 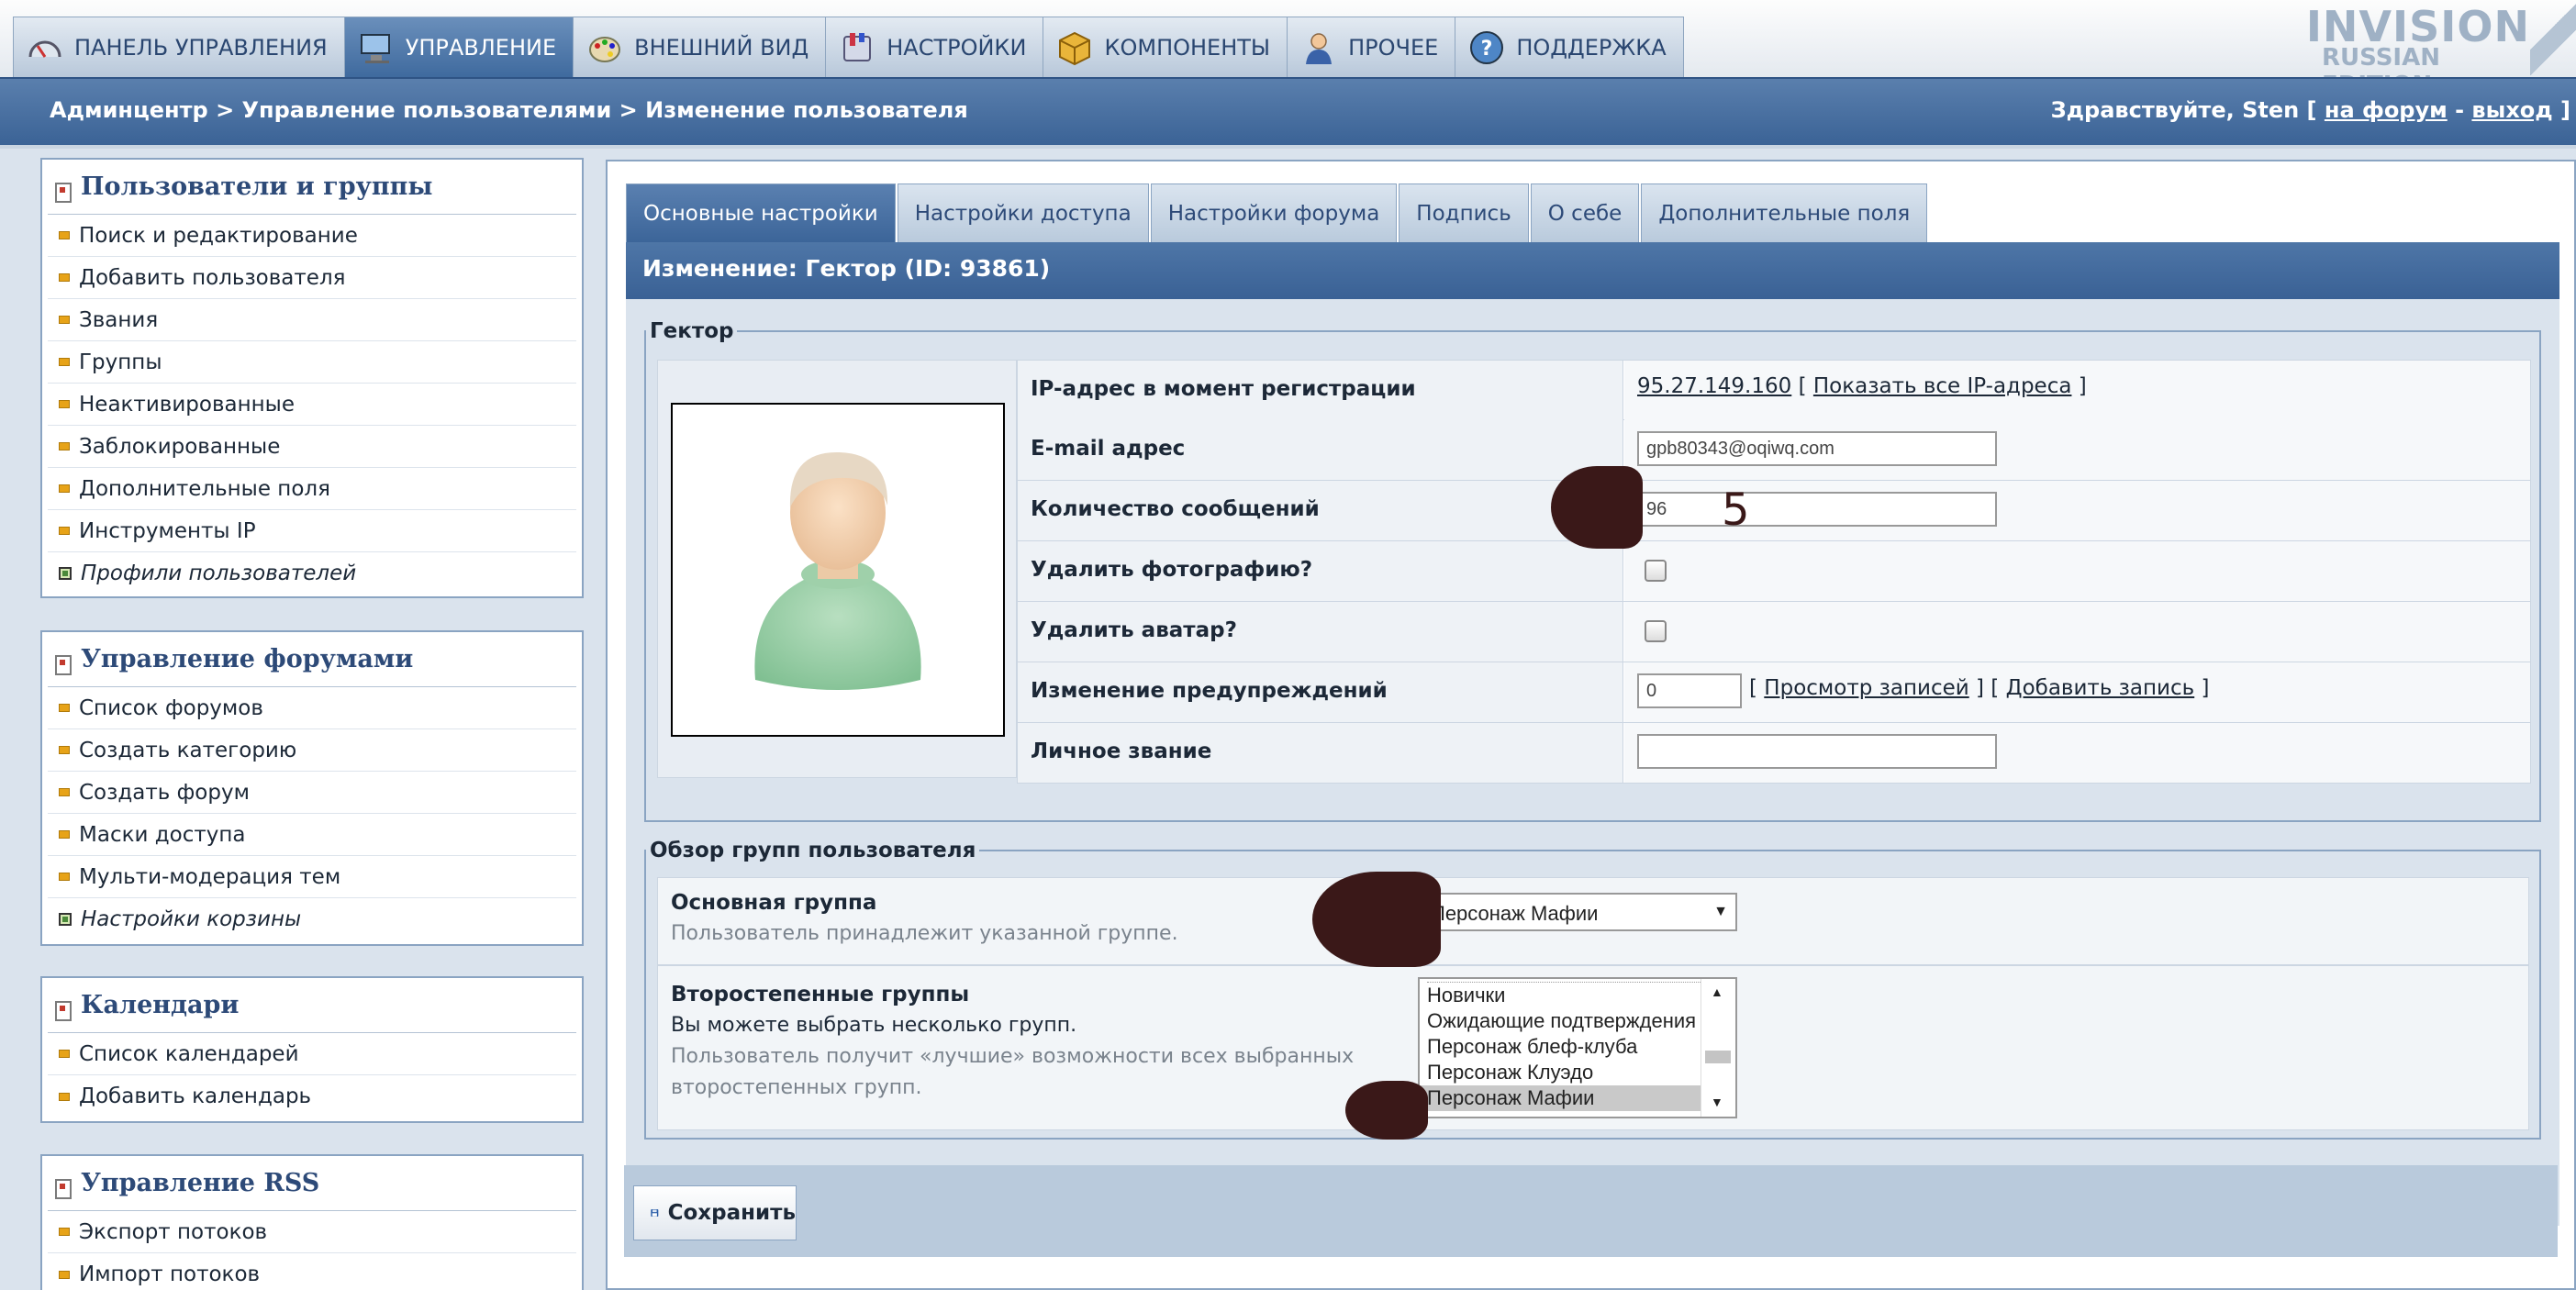 What do you see at coordinates (2386, 110) in the screenshot?
I see `forum-link: на форум` at bounding box center [2386, 110].